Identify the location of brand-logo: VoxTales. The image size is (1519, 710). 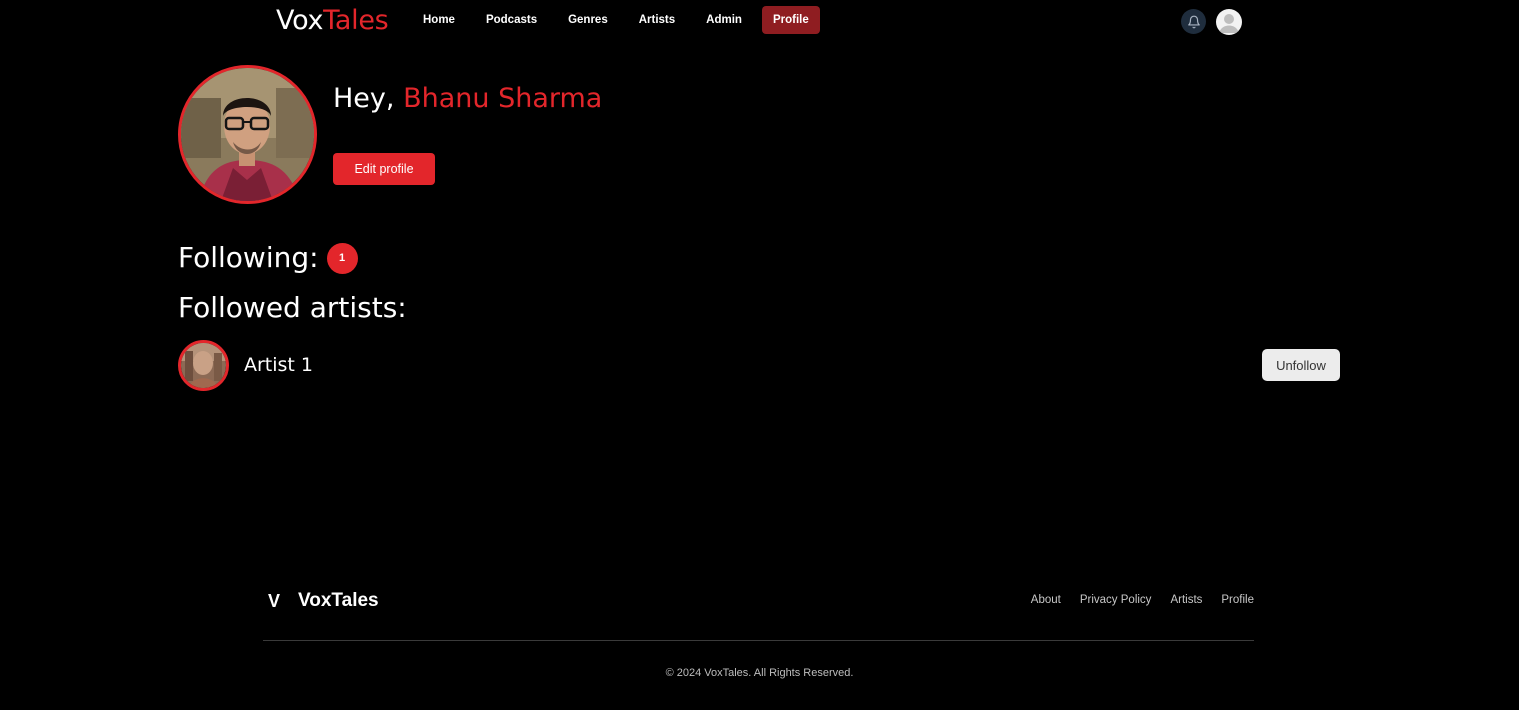
(332, 21).